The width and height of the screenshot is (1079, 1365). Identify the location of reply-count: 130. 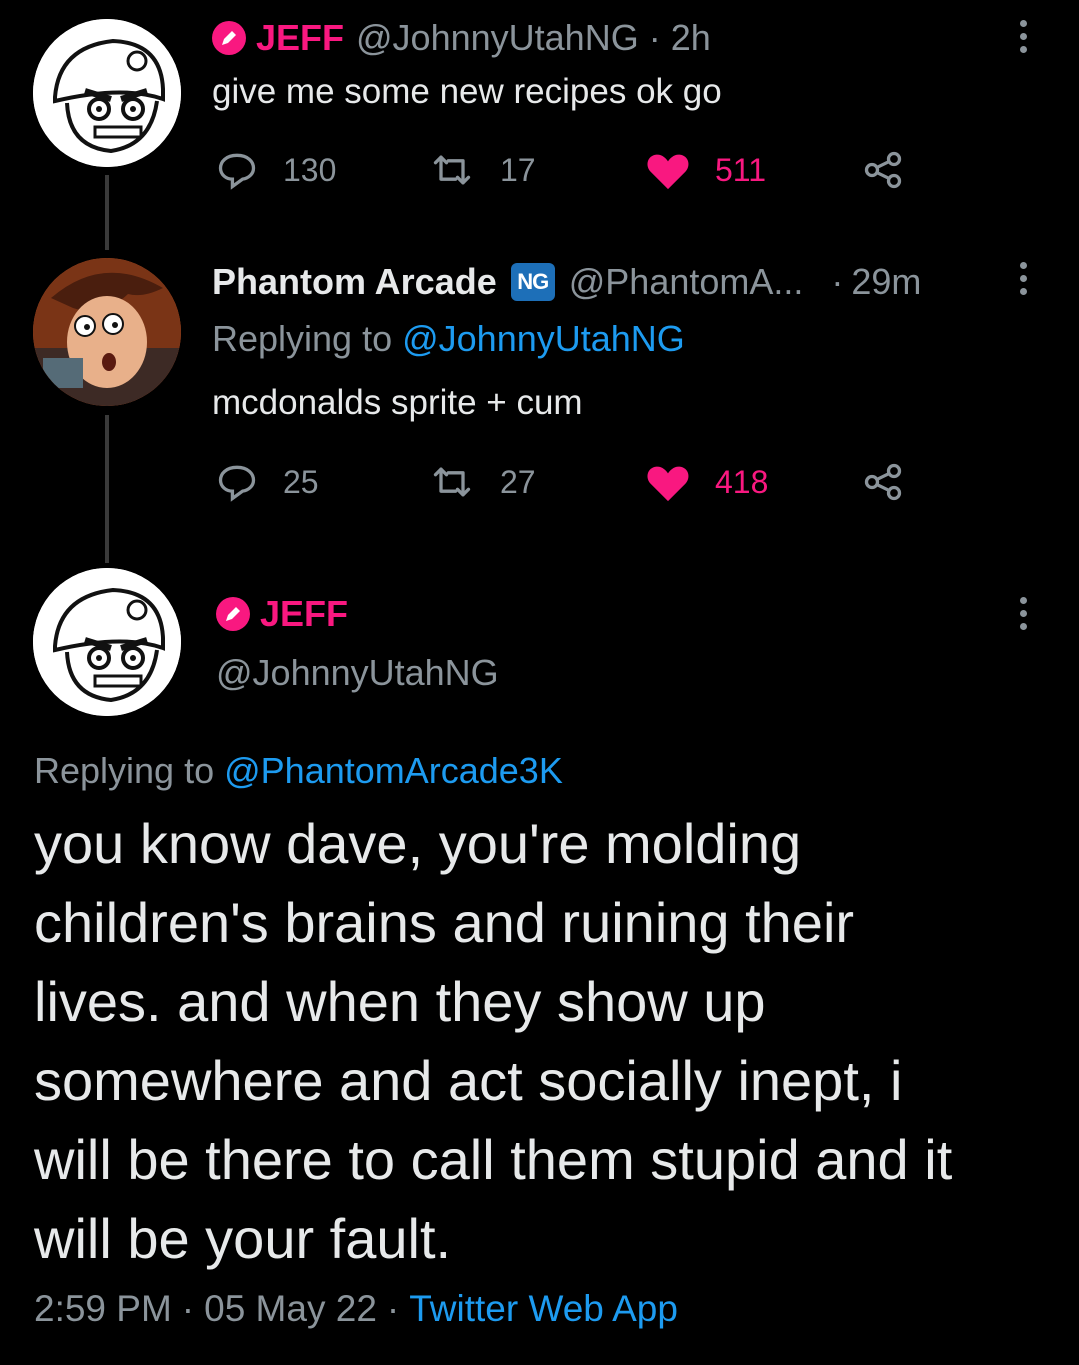
(310, 169).